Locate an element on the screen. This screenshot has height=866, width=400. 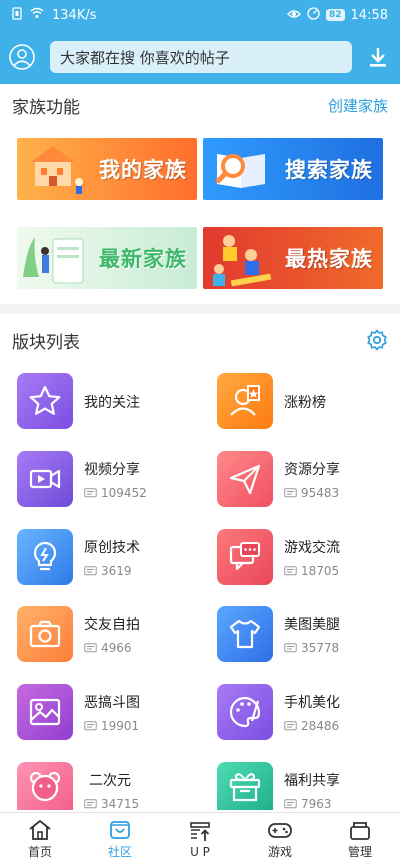
board-item-phone-theme: 手机美化 28486 is located at coordinates (302, 714).